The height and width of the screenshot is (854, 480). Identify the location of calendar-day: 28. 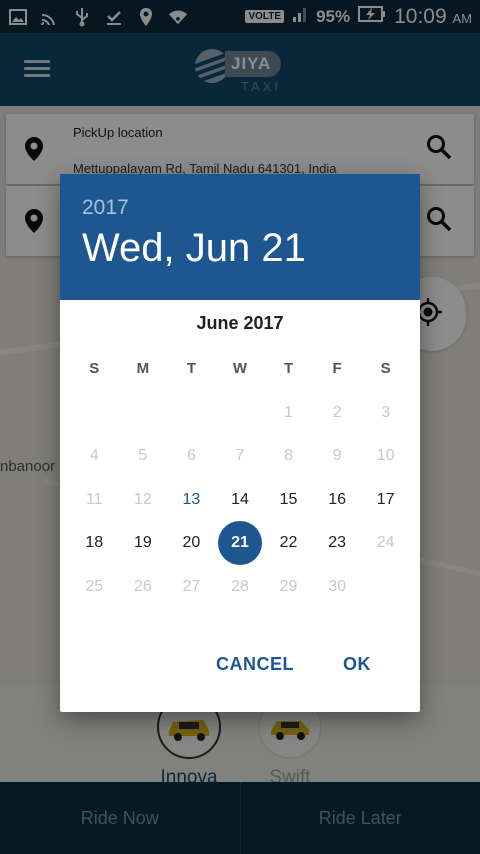
(240, 586).